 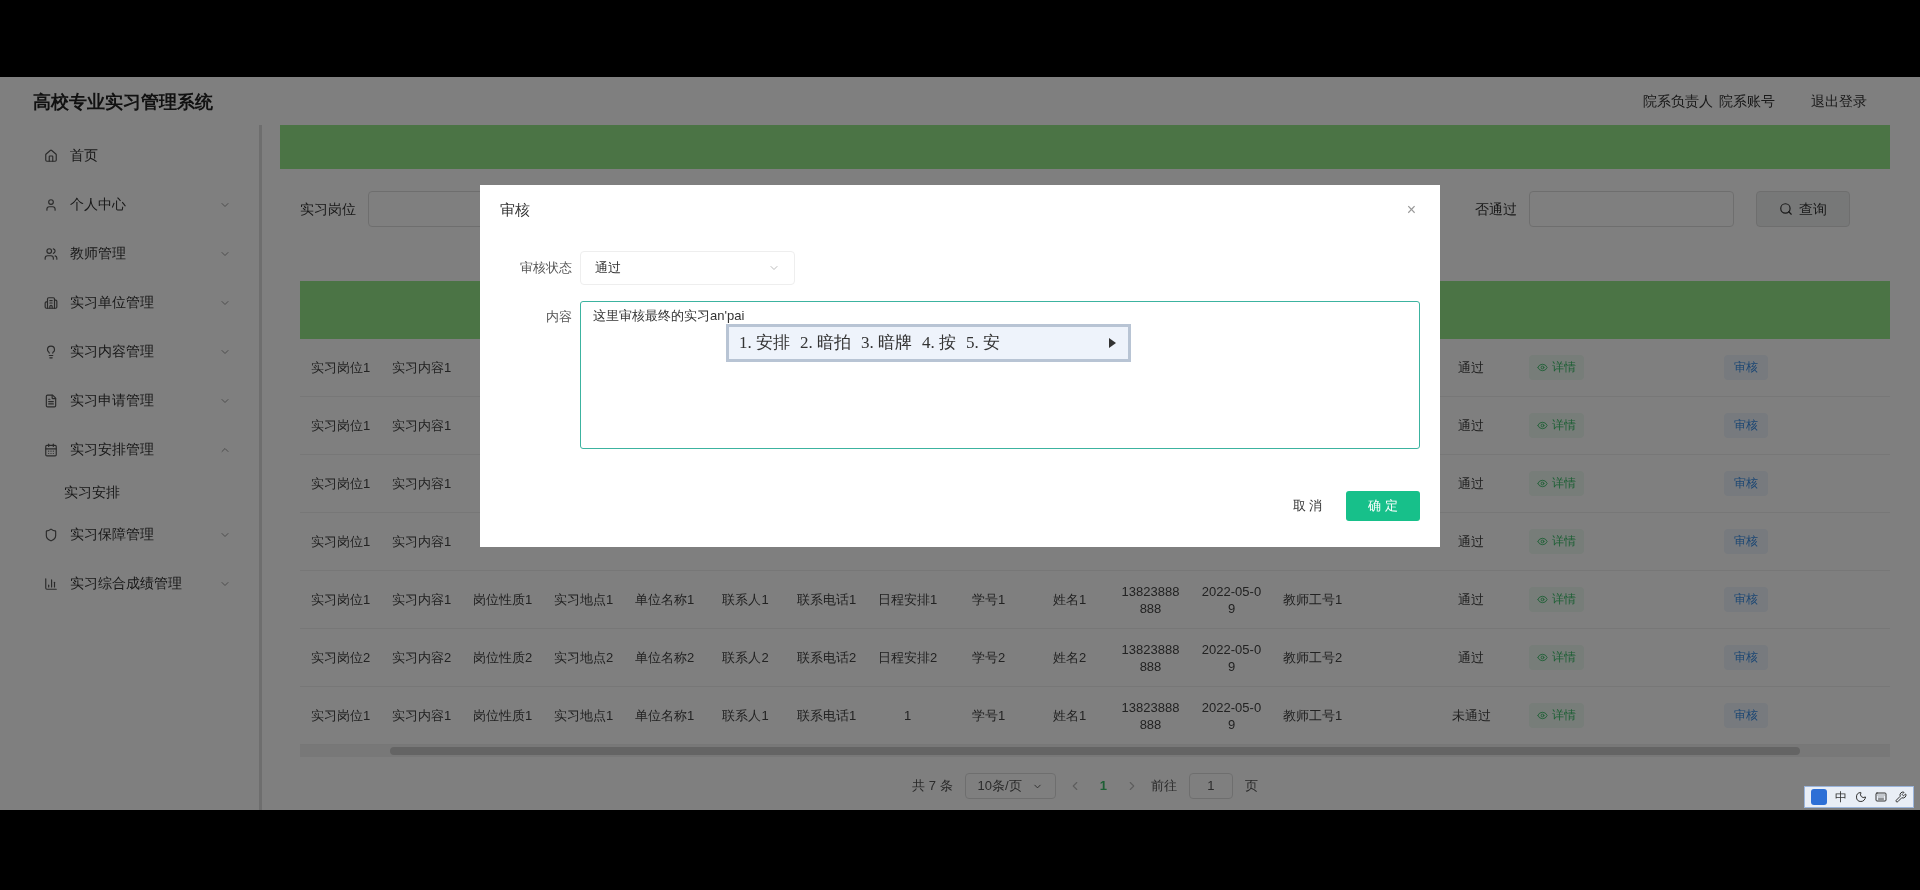 What do you see at coordinates (129, 583) in the screenshot?
I see `sidebar-item: 实习综合成绩管理` at bounding box center [129, 583].